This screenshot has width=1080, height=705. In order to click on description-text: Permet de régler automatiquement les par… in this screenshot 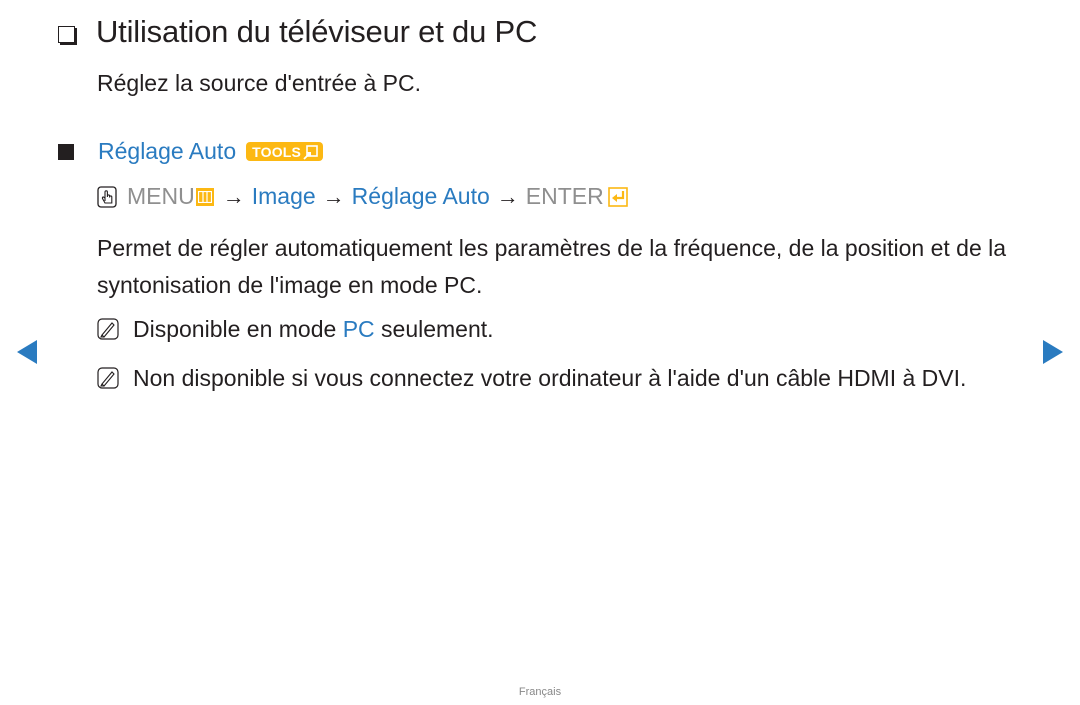, I will do `click(552, 266)`.